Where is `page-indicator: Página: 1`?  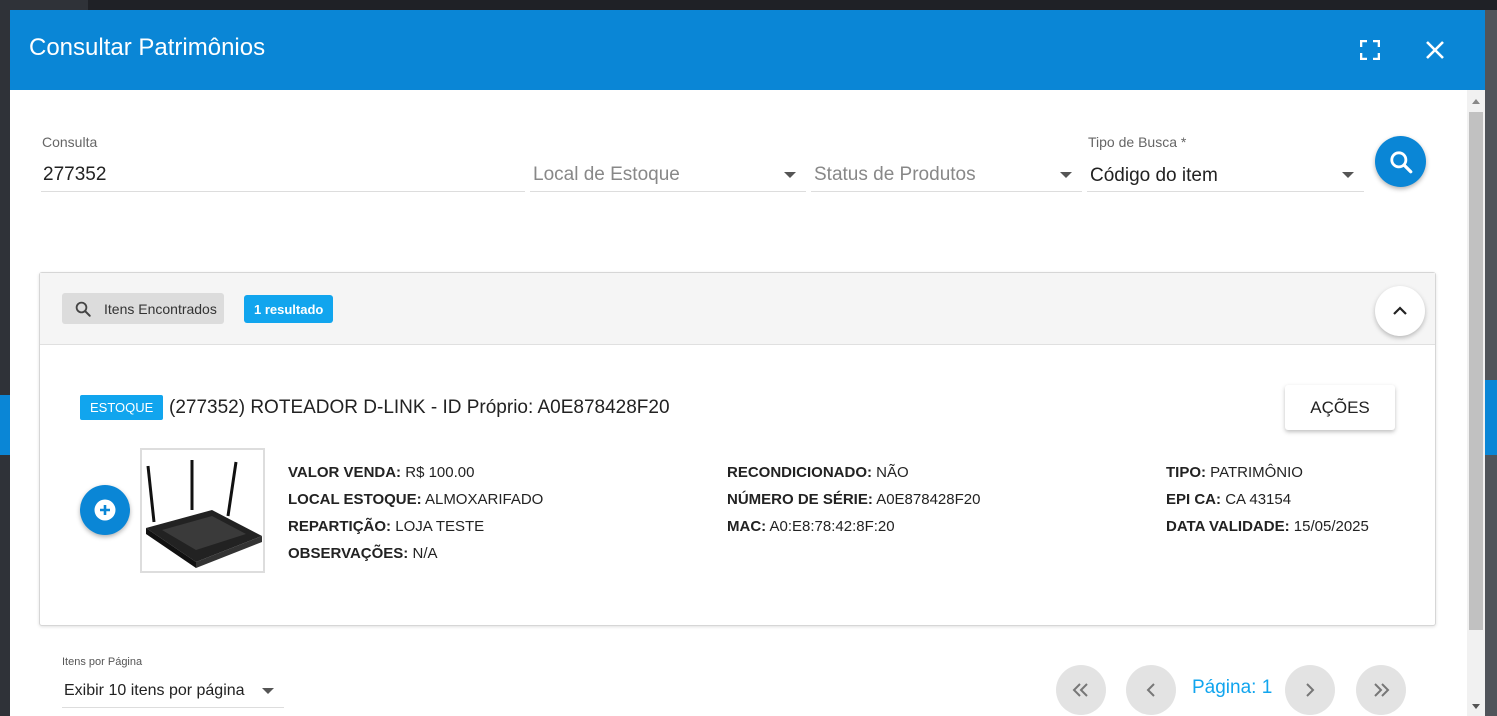
page-indicator: Página: 1 is located at coordinates (1232, 687).